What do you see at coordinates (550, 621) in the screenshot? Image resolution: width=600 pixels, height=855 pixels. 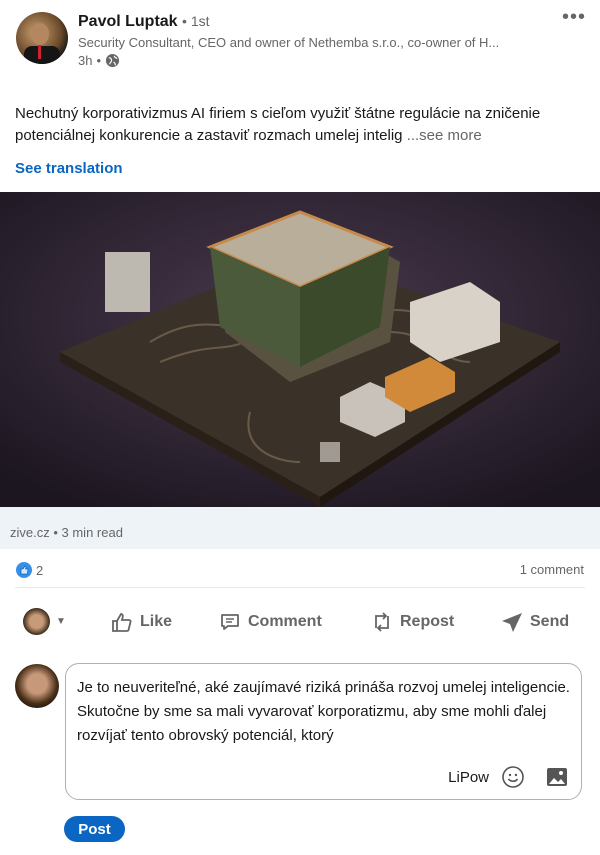 I see `send-label: Send` at bounding box center [550, 621].